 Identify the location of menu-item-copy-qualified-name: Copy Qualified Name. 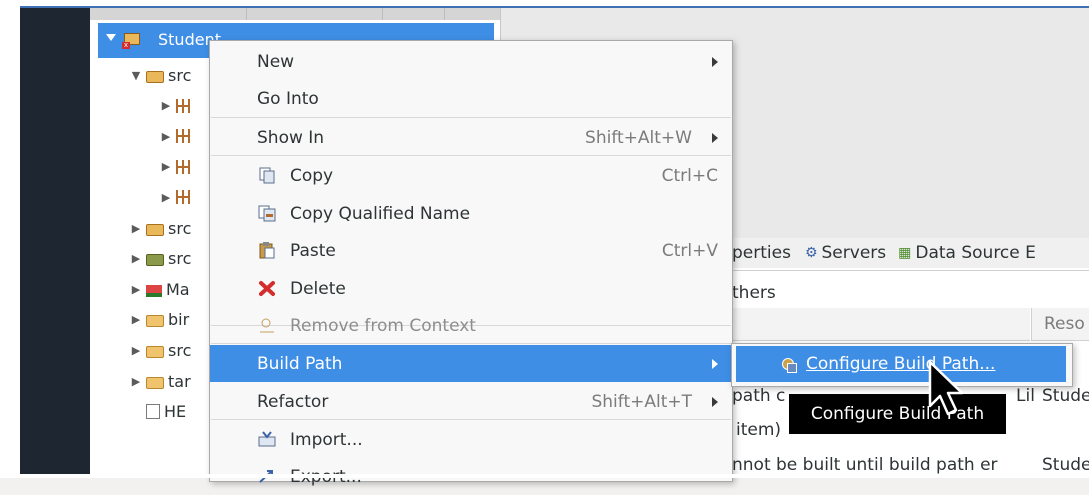
(471, 213).